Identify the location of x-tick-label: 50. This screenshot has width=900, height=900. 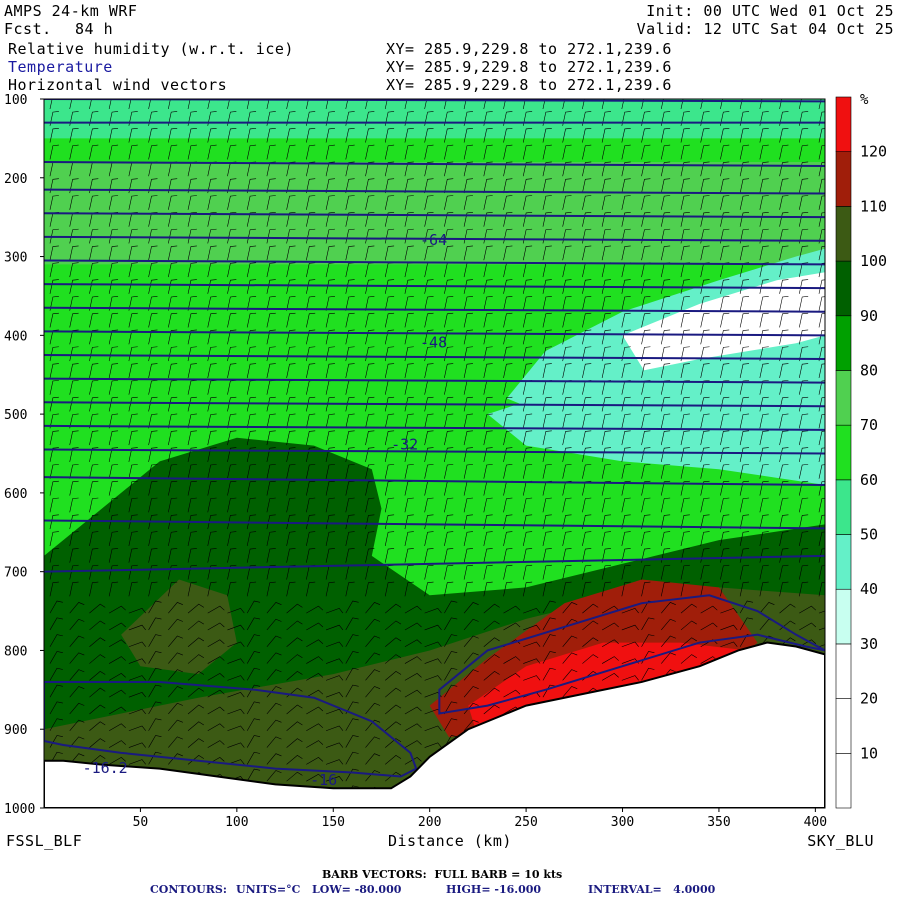
(141, 822).